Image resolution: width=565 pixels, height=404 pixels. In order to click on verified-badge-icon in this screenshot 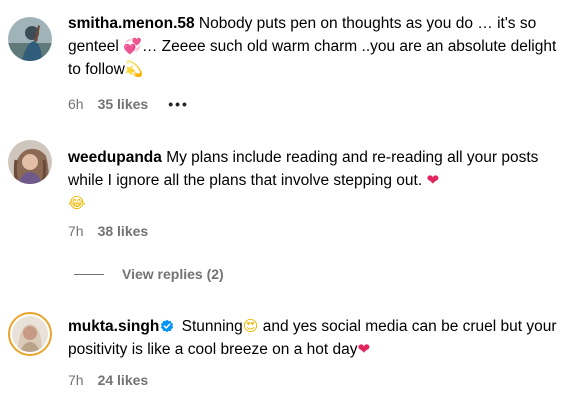, I will do `click(167, 326)`.